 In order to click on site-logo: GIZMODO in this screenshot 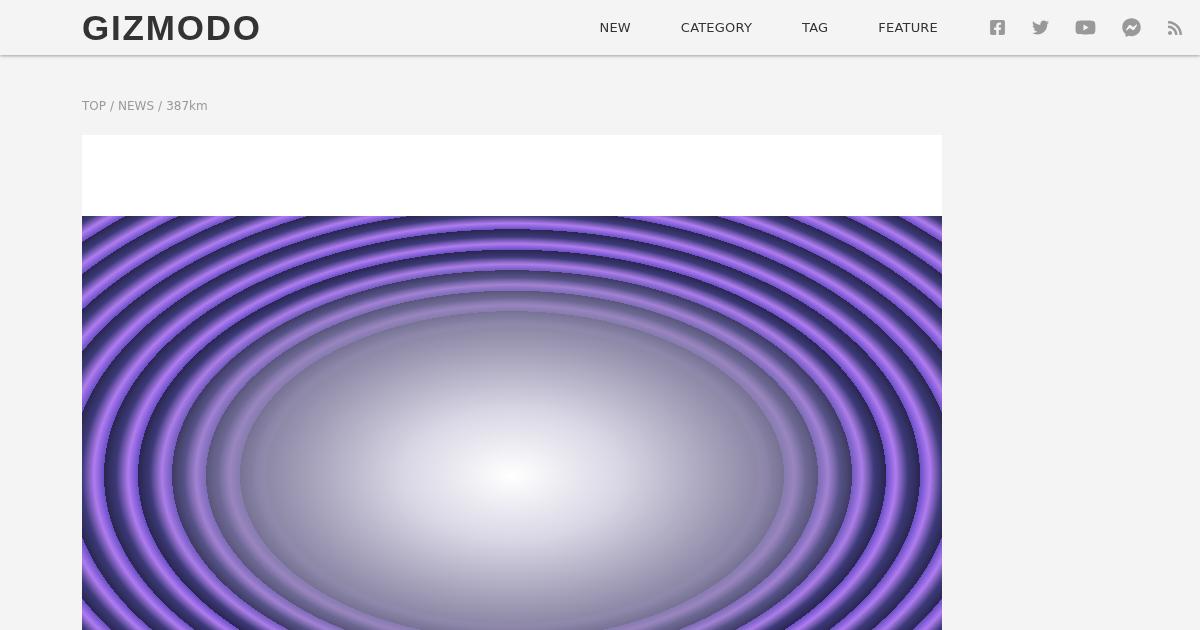, I will do `click(172, 27)`.